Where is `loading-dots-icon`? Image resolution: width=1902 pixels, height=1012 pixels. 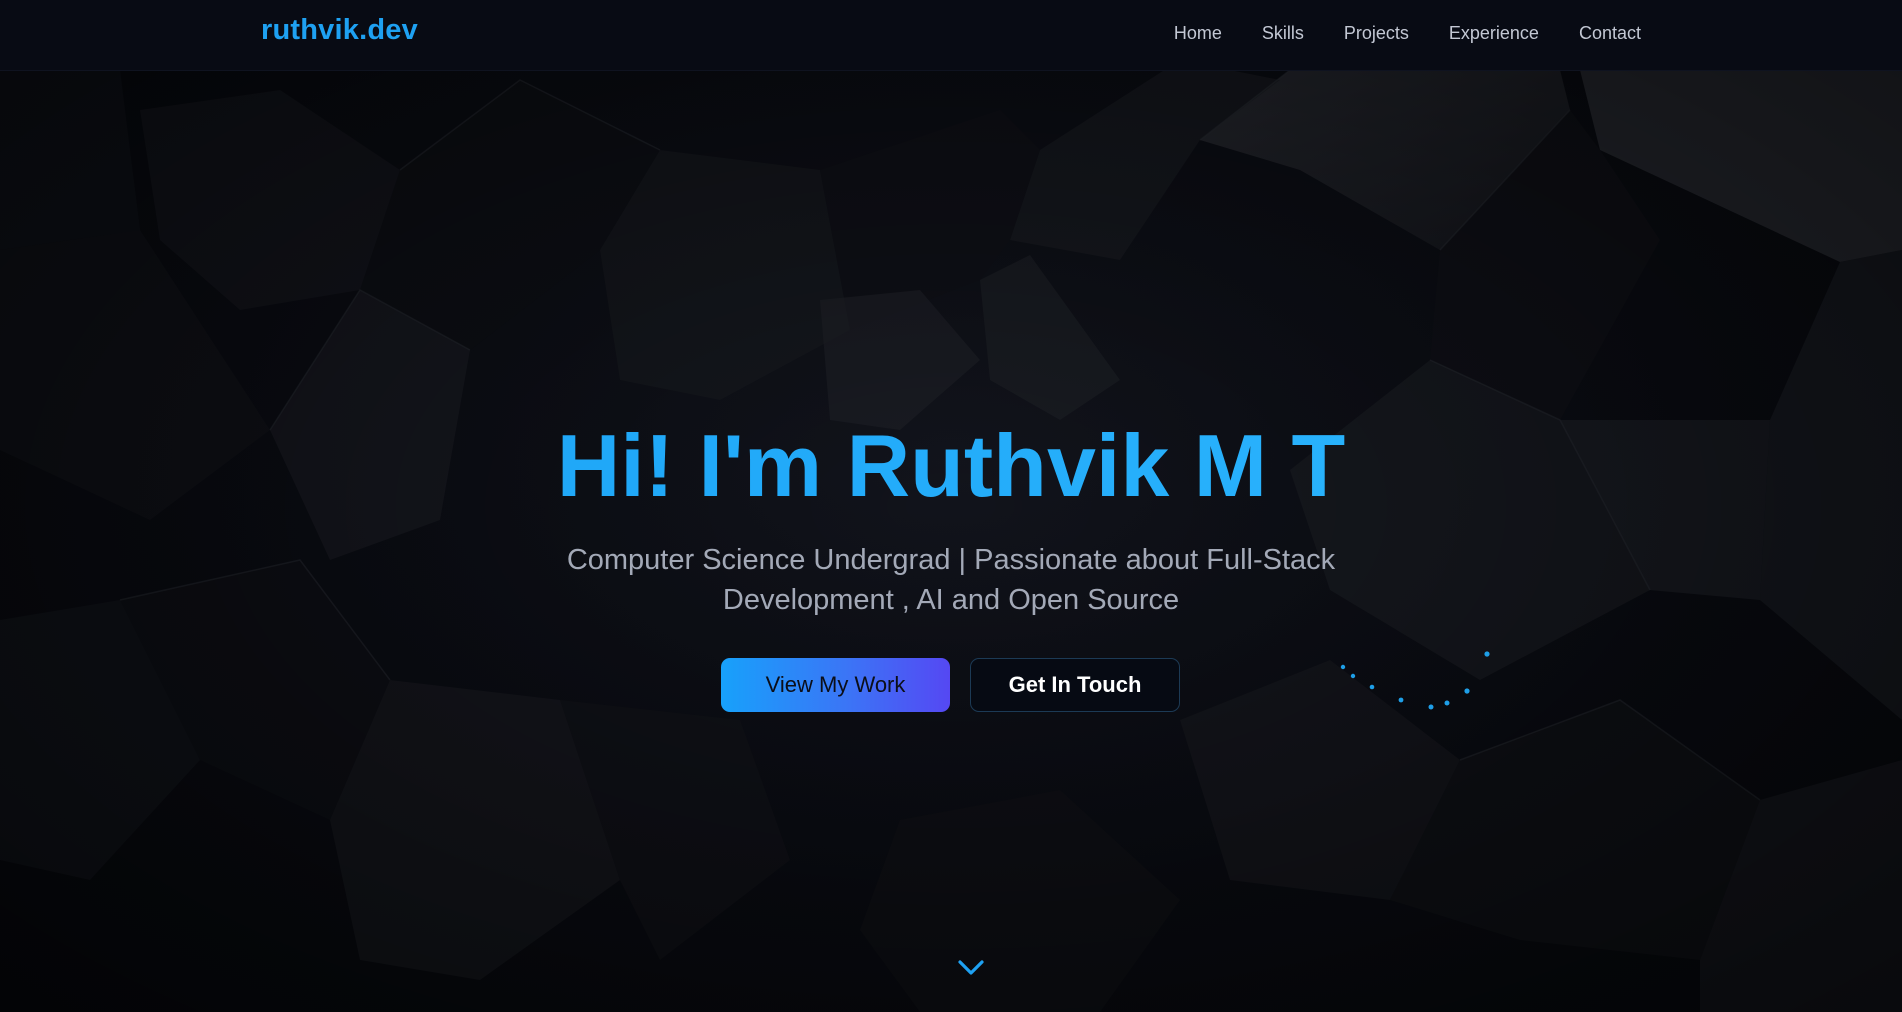 loading-dots-icon is located at coordinates (1415, 680).